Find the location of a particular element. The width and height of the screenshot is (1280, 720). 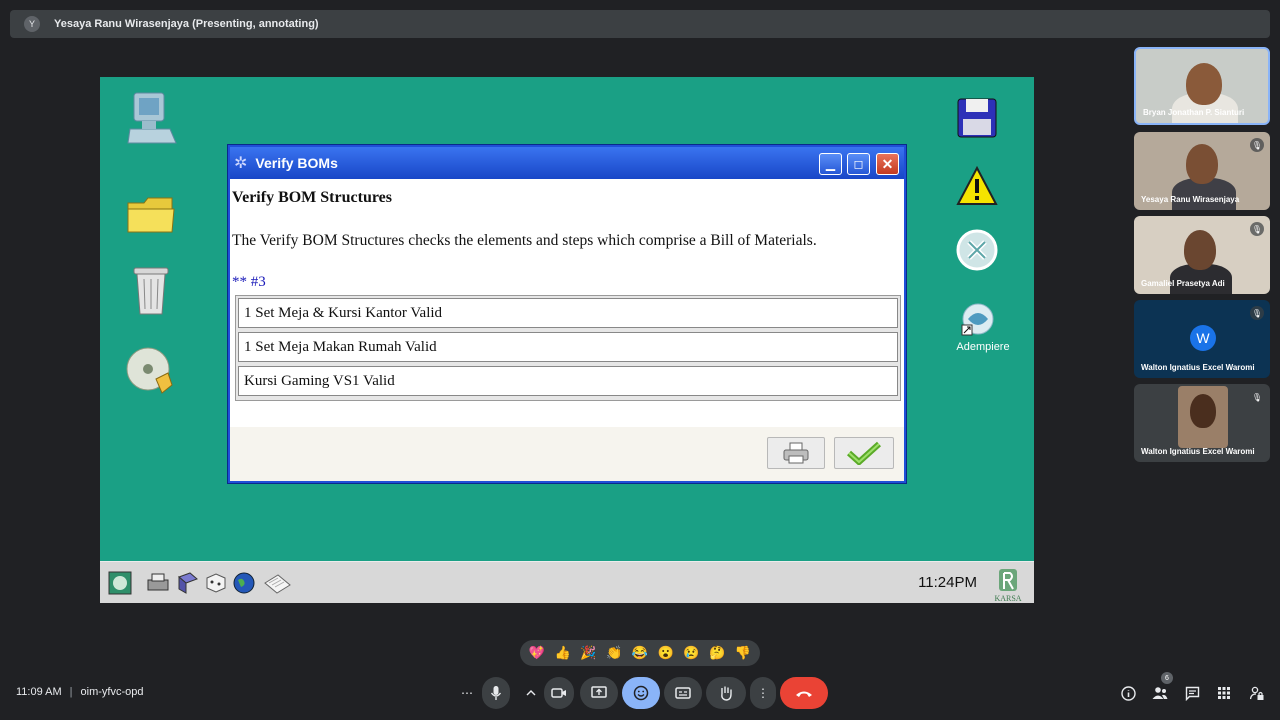

people-button is located at coordinates (1160, 693).